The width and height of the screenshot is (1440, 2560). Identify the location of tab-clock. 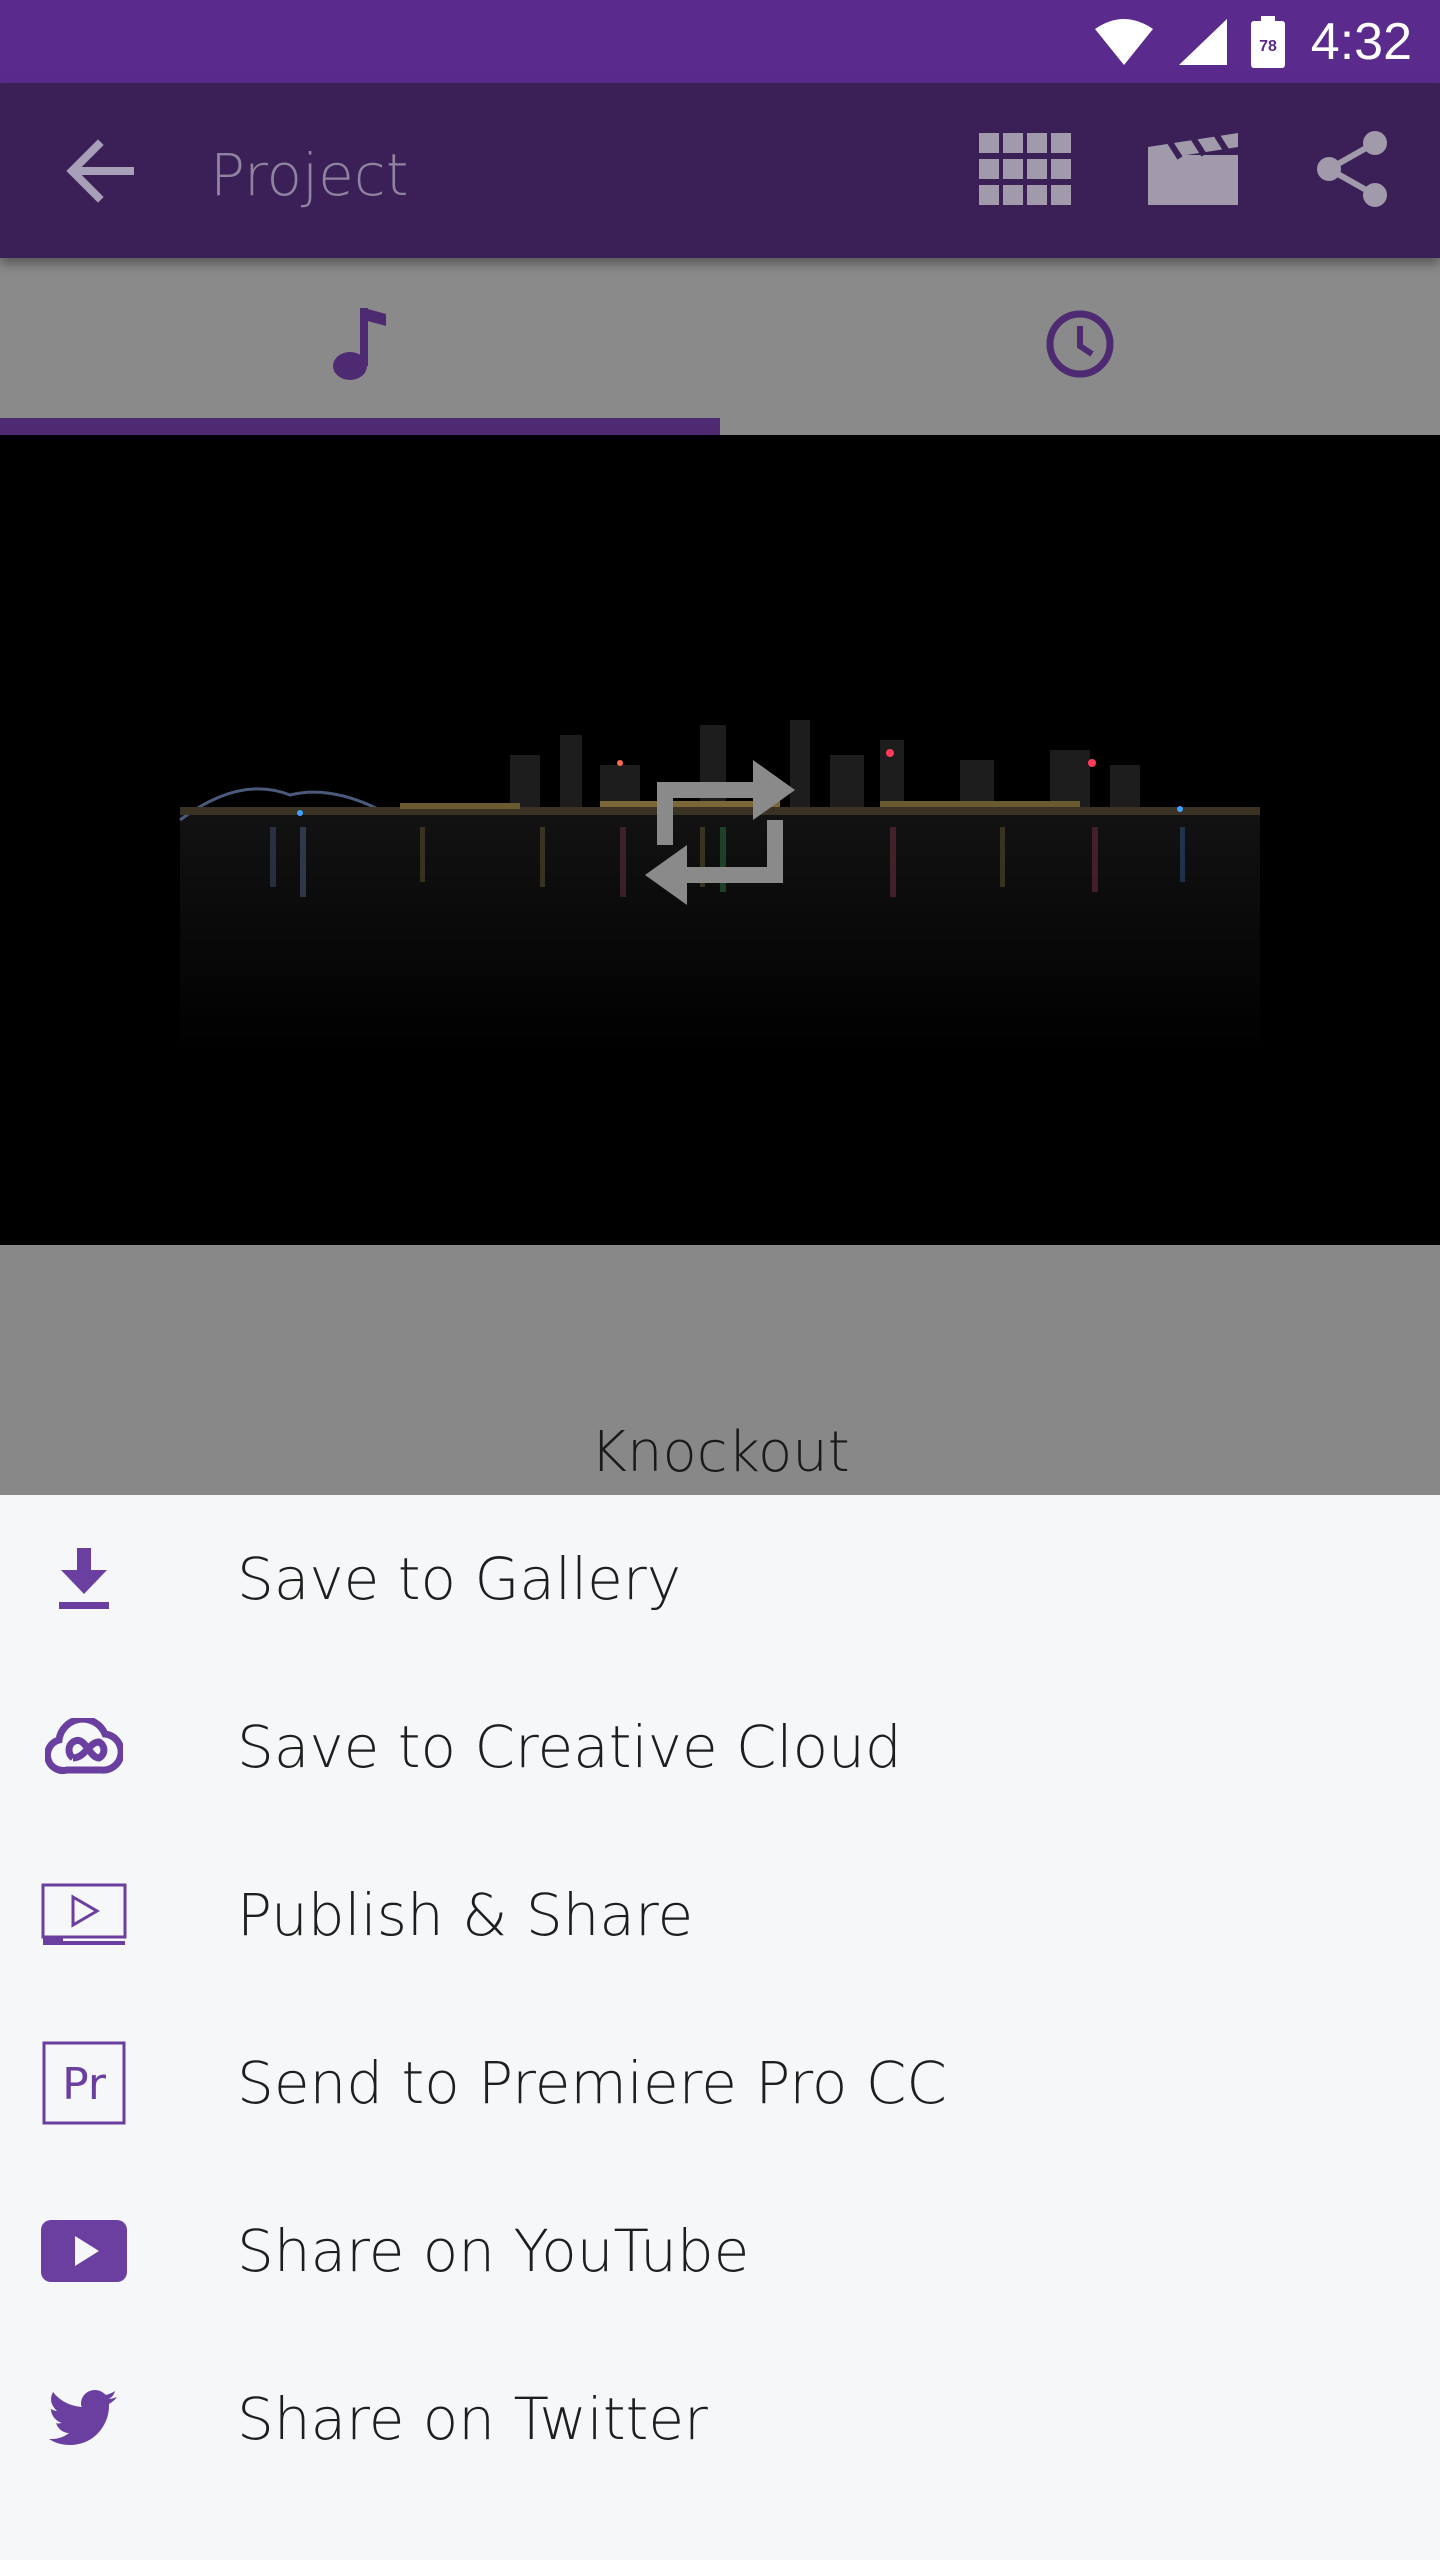
(1080, 346).